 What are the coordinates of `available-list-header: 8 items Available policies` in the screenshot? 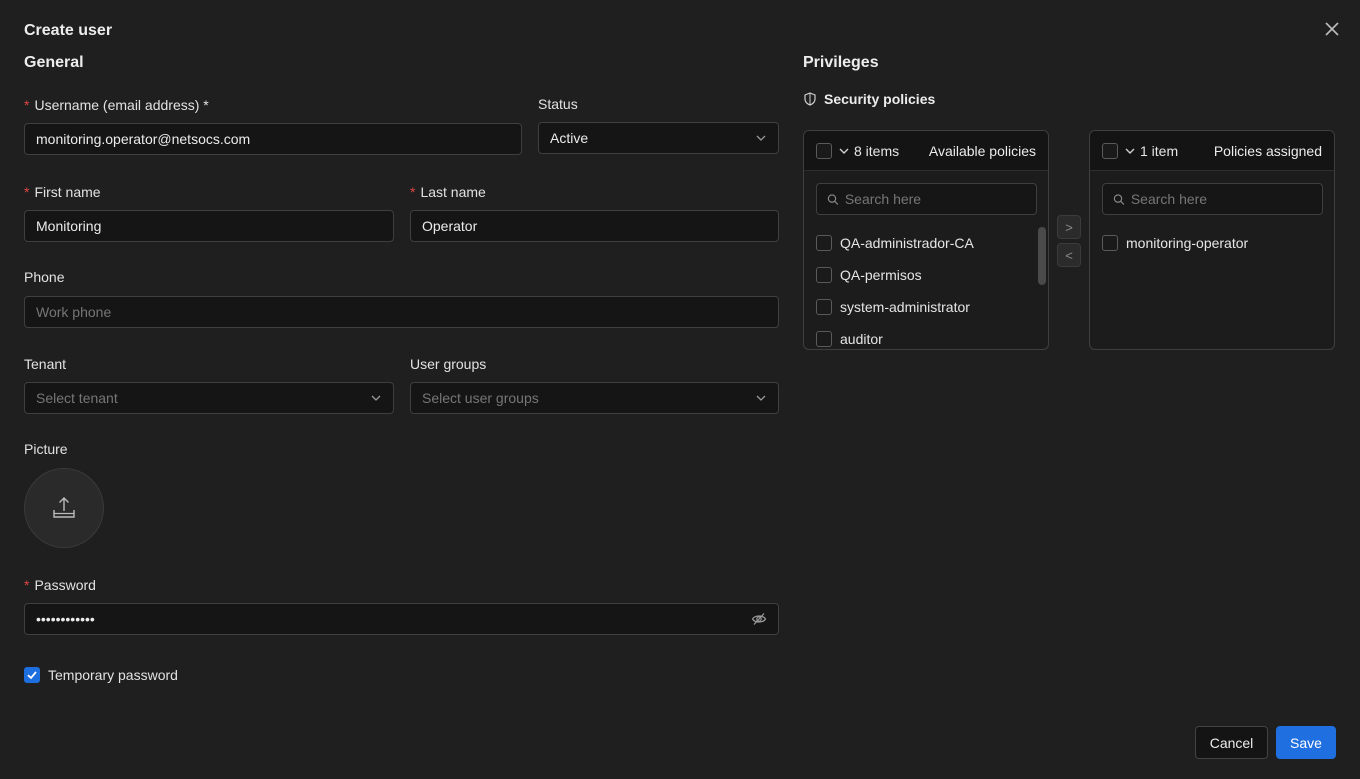 It's located at (926, 151).